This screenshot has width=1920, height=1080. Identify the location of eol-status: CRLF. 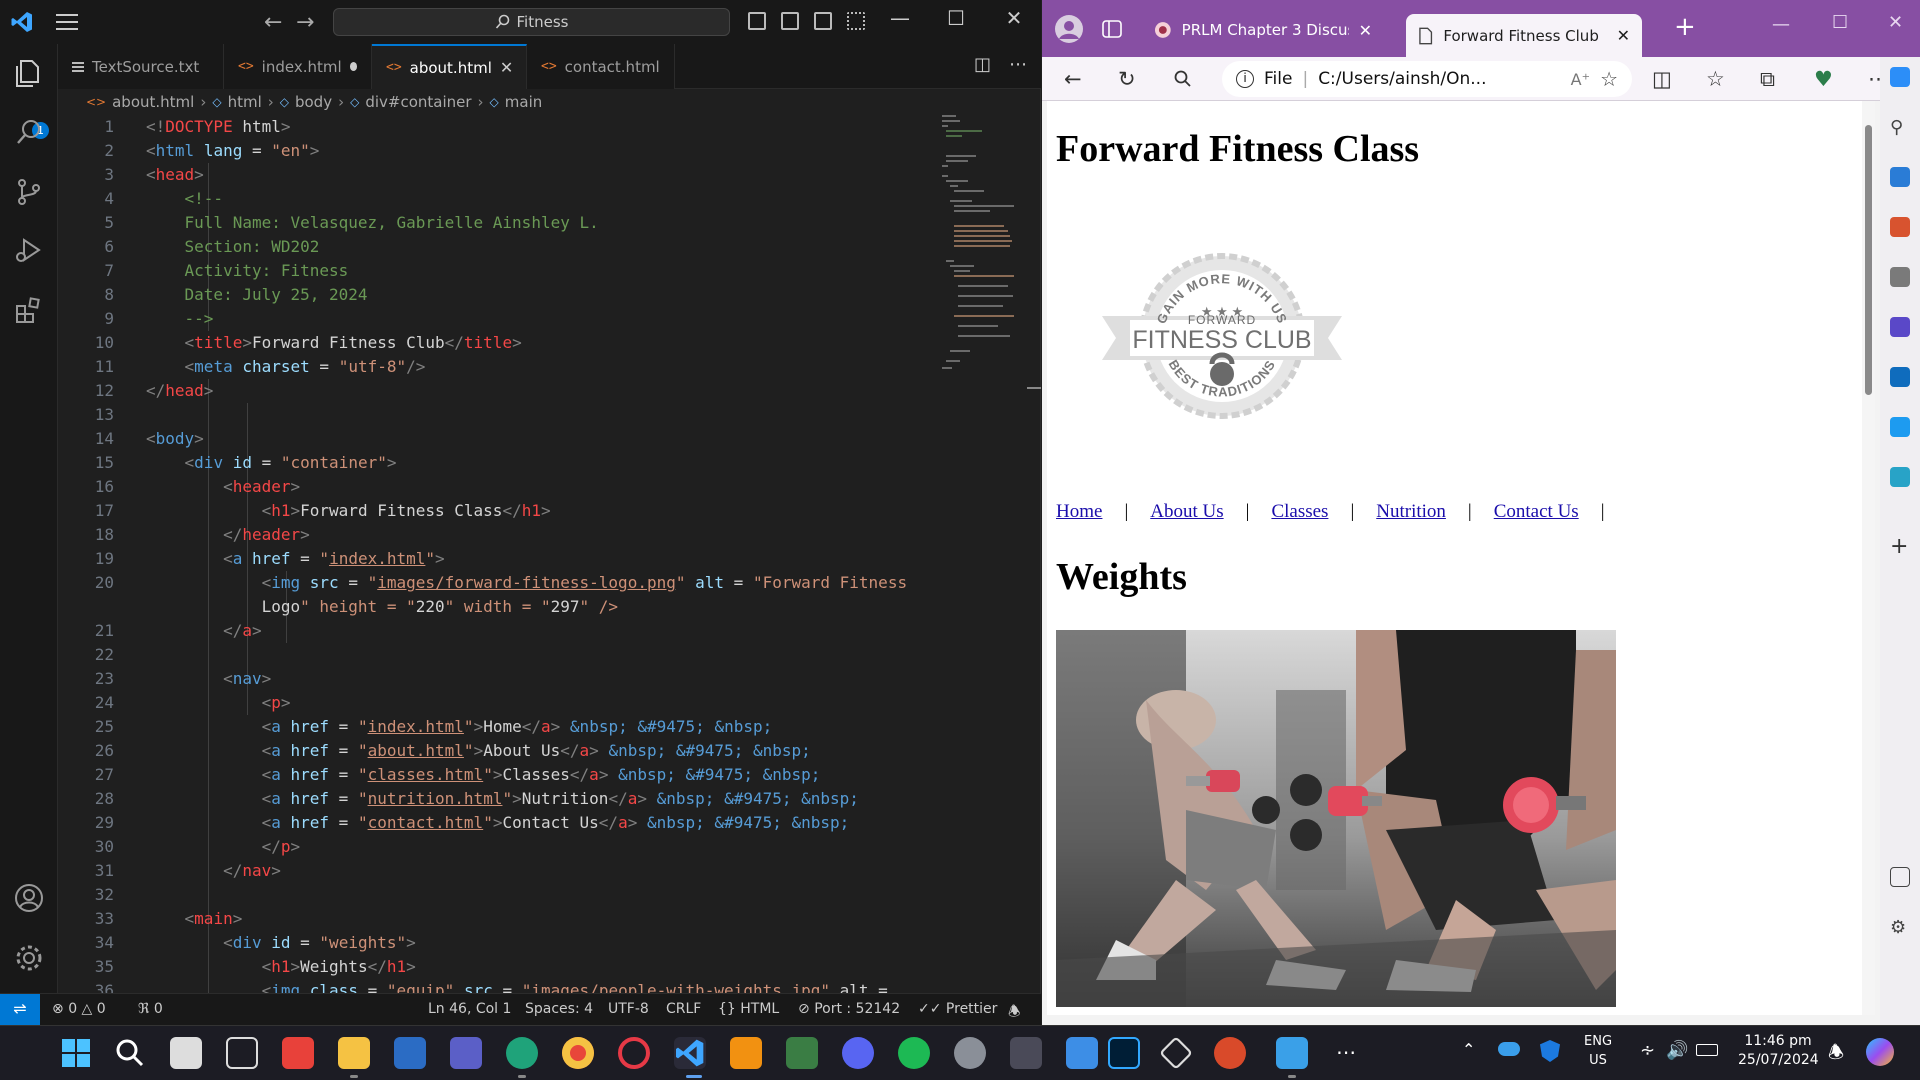
(683, 1009).